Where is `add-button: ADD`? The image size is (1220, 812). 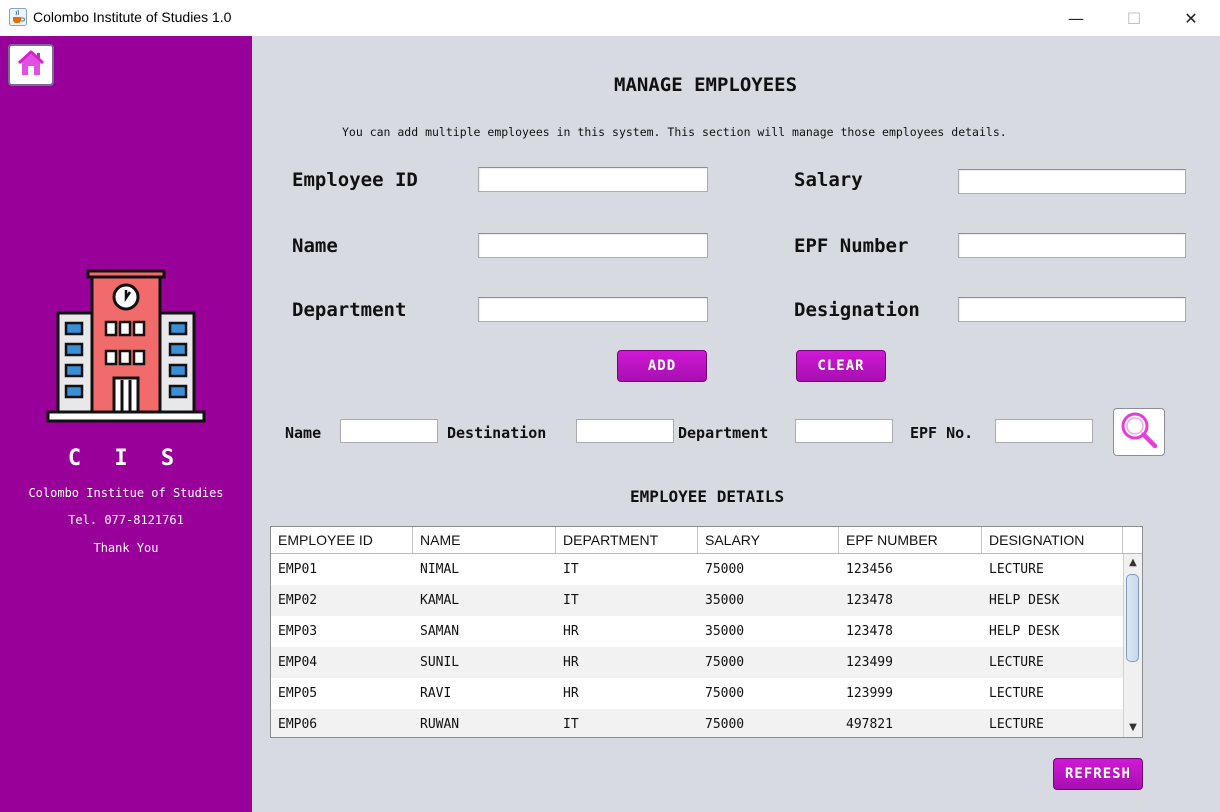 add-button: ADD is located at coordinates (662, 366).